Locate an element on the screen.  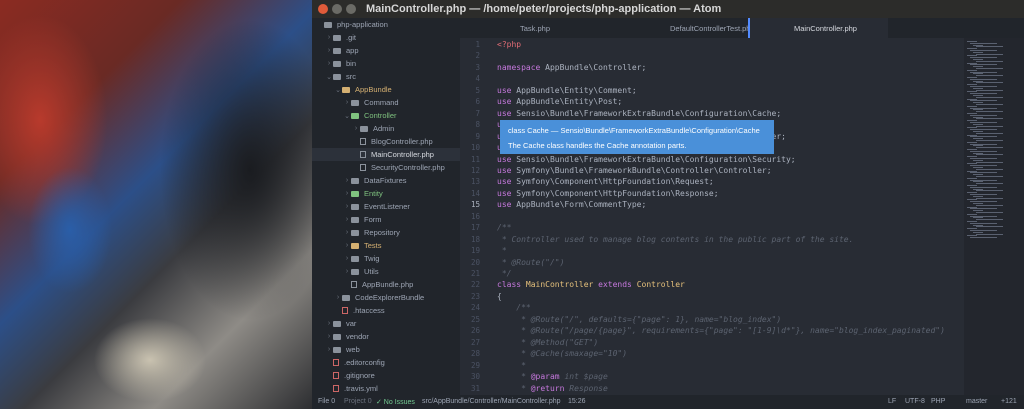
tree-item: › Repository is located at coordinates (386, 232).